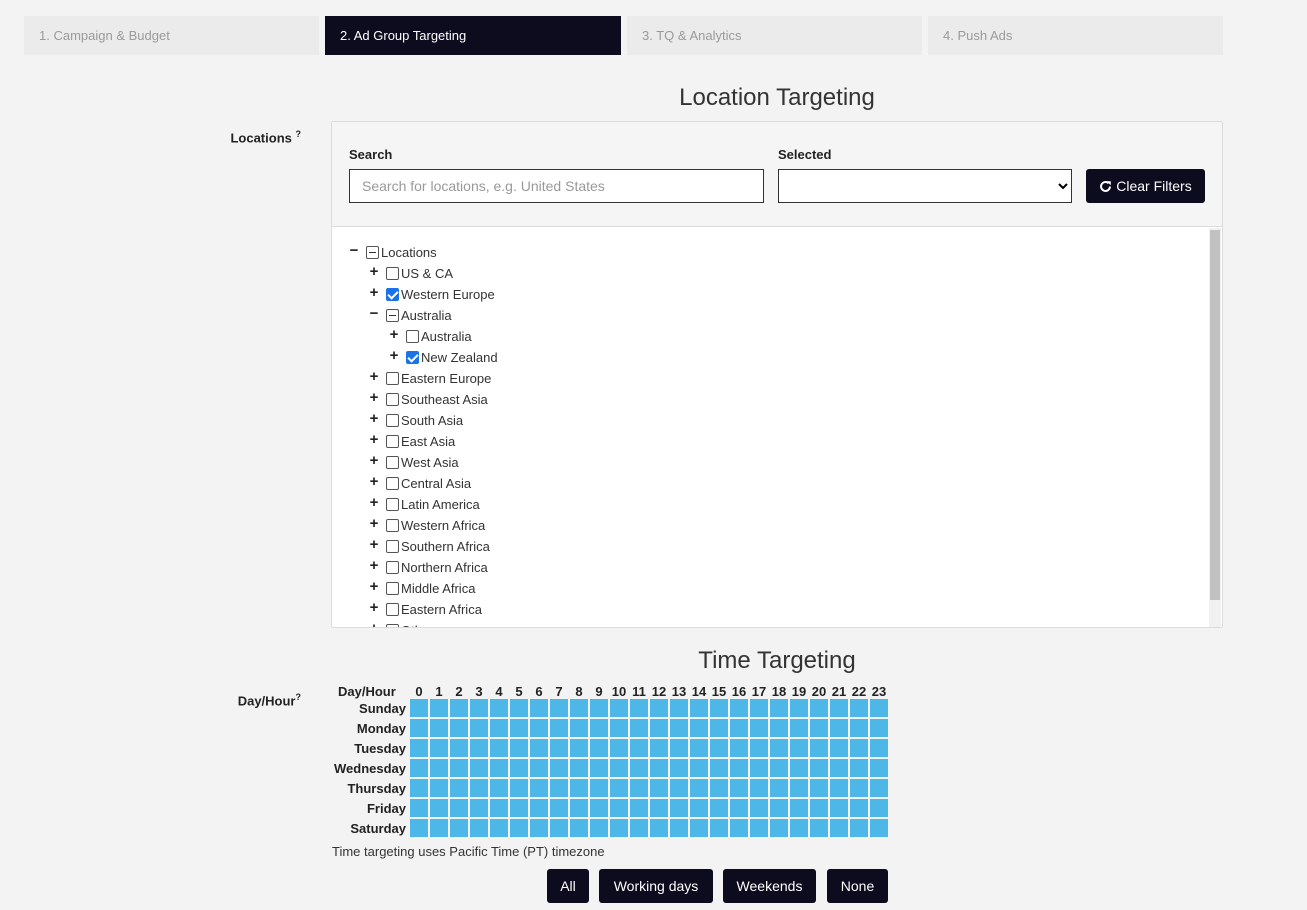 The width and height of the screenshot is (1307, 910). I want to click on hour-header: 18, so click(779, 691).